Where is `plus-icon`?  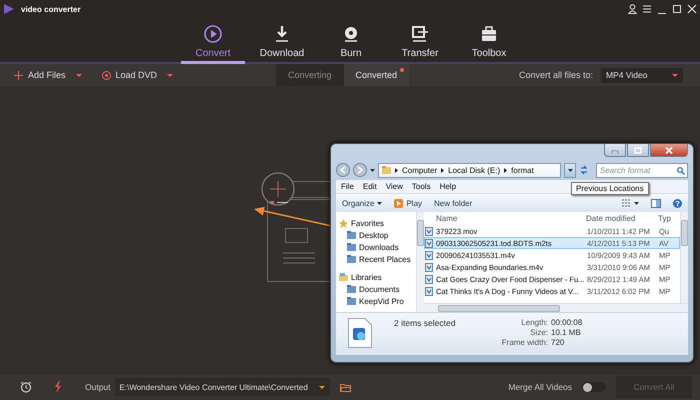
plus-icon is located at coordinates (18, 75).